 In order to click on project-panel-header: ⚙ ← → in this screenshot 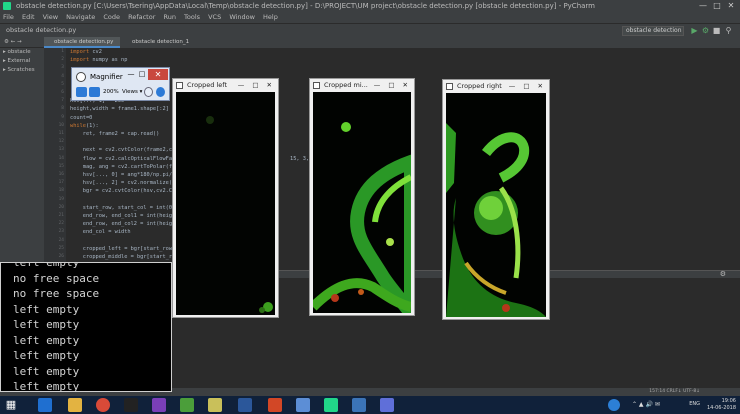, I will do `click(22, 42)`.